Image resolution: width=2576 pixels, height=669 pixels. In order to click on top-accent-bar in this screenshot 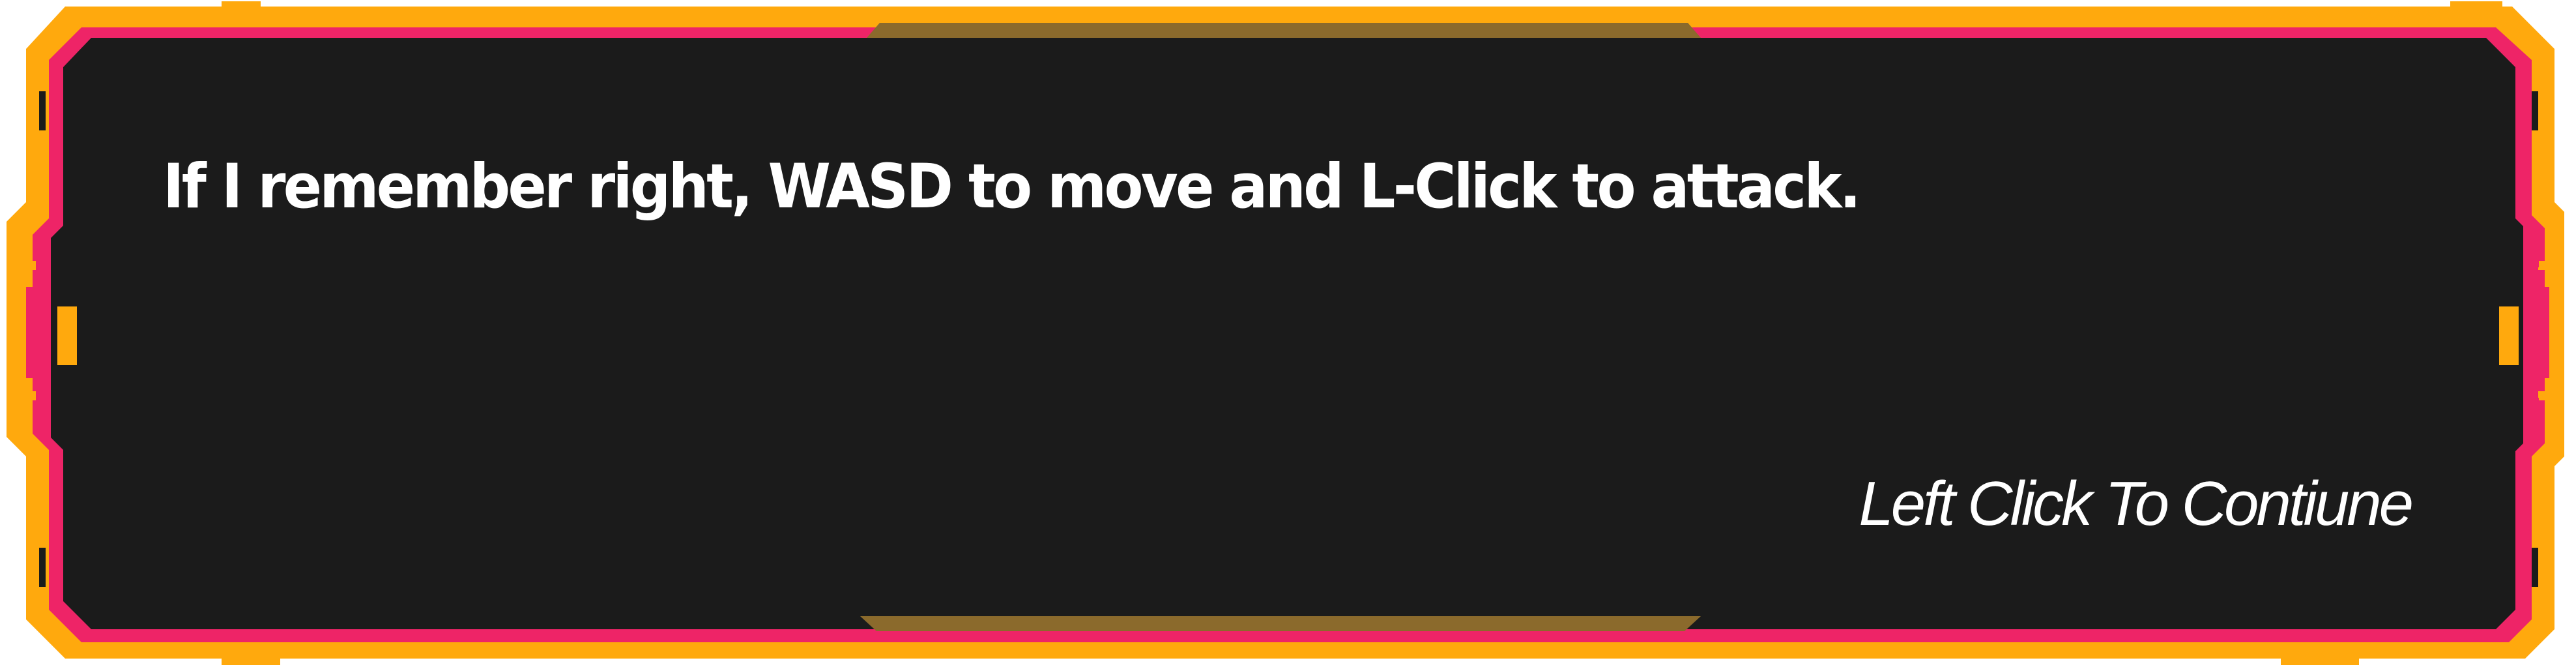, I will do `click(1284, 30)`.